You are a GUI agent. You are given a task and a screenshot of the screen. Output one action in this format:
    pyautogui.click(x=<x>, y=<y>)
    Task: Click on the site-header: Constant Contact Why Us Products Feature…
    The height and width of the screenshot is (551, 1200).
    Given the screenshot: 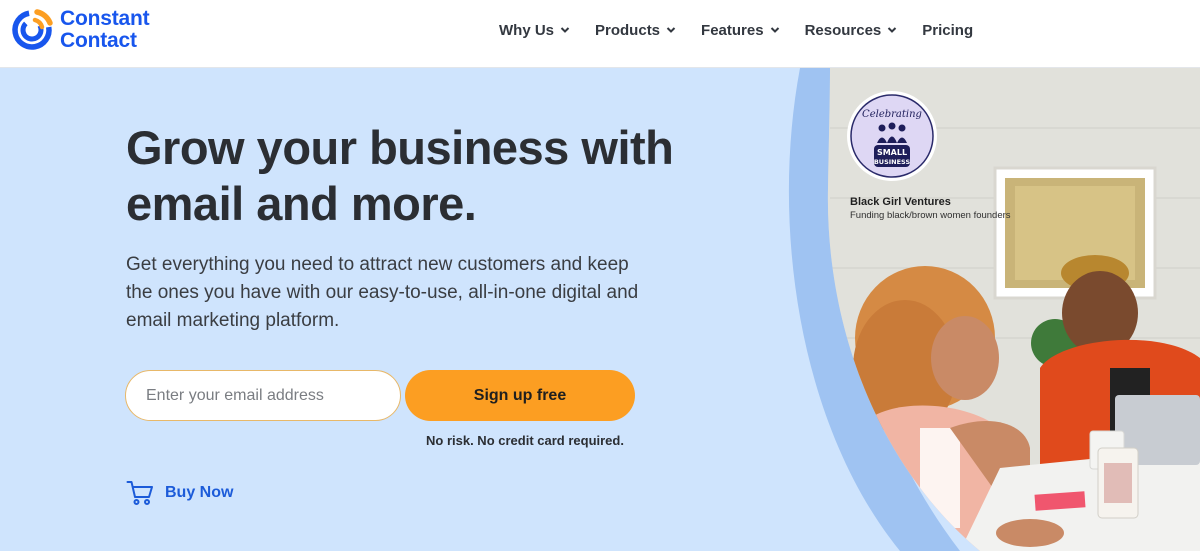 What is the action you would take?
    pyautogui.click(x=600, y=34)
    